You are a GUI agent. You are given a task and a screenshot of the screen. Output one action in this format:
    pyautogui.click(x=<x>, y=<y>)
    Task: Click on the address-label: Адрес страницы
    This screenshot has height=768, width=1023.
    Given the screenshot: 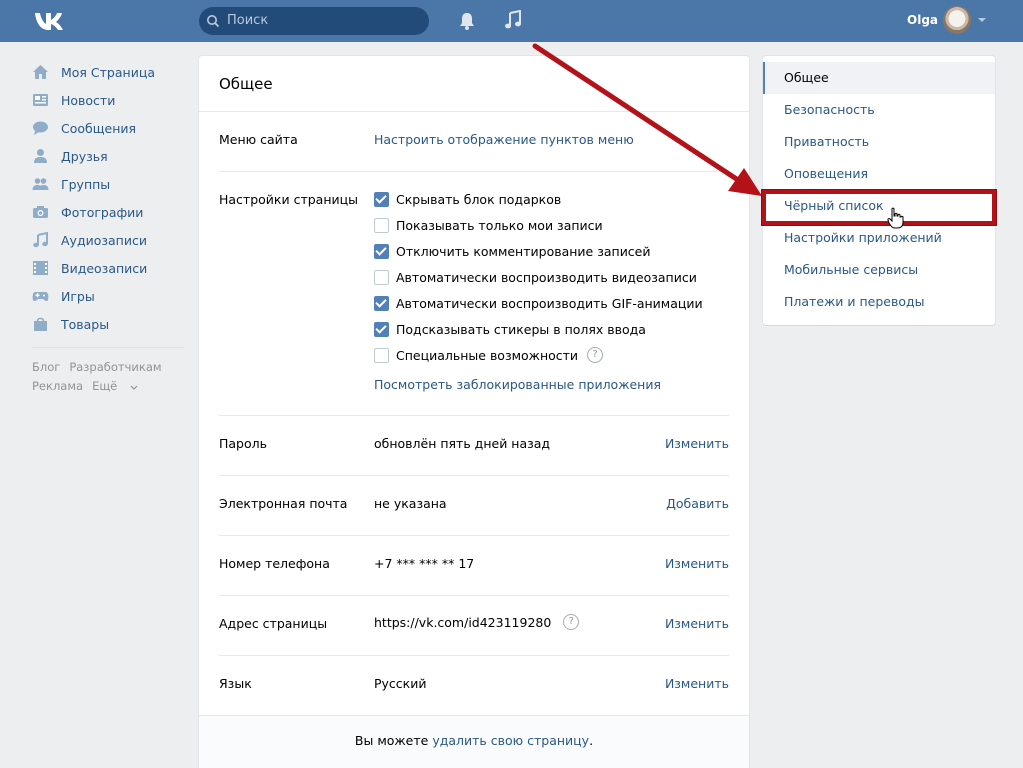 What is the action you would take?
    pyautogui.click(x=273, y=623)
    